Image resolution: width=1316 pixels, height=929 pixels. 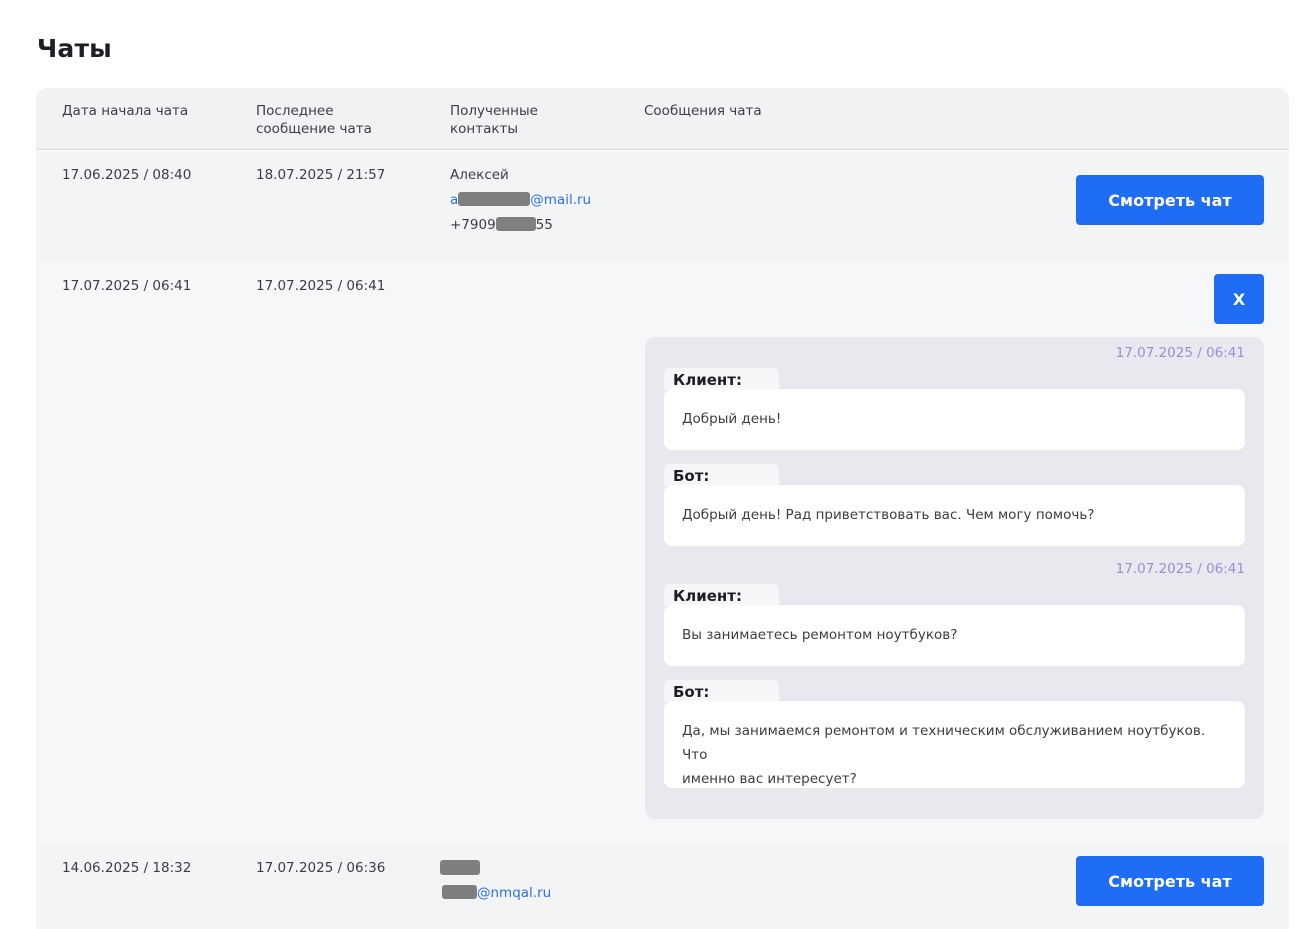 I want to click on contact-phone-suffix: 55, so click(x=544, y=225).